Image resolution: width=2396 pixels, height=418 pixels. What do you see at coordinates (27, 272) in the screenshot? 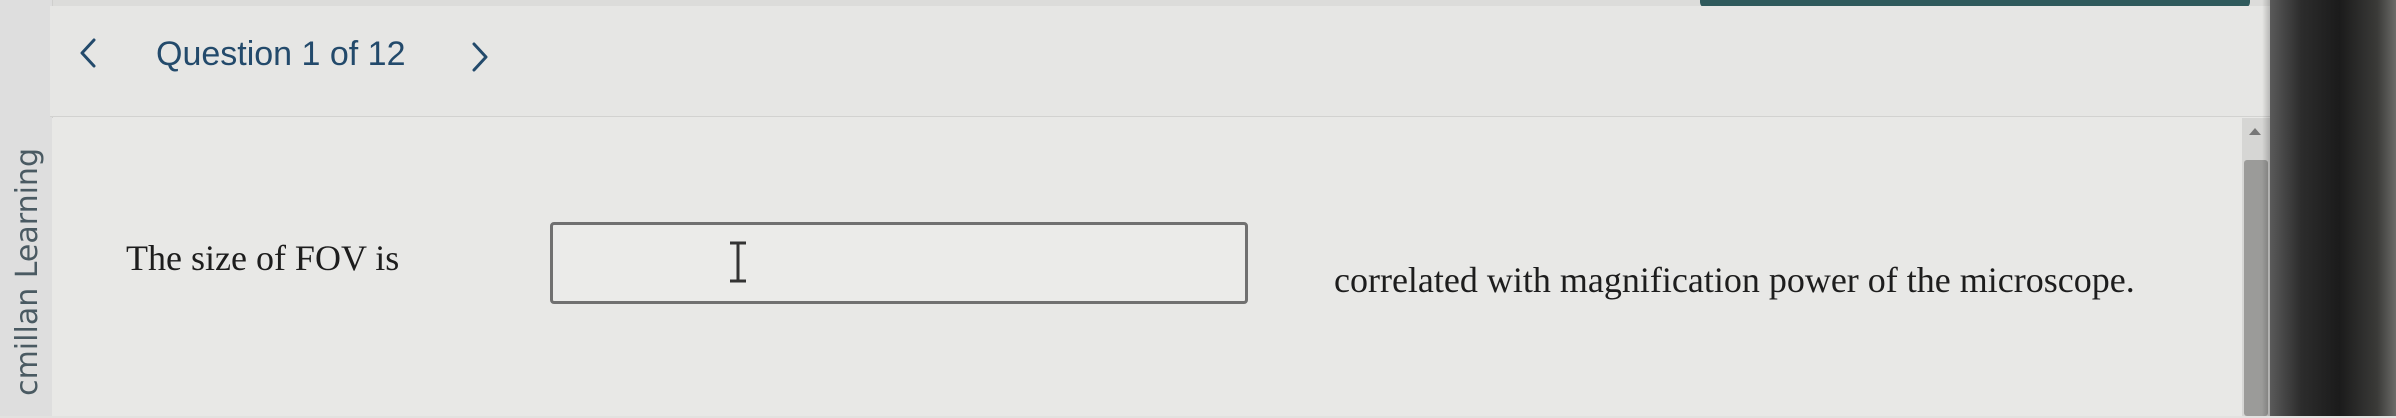
I see `brand-label: cmillan Learning` at bounding box center [27, 272].